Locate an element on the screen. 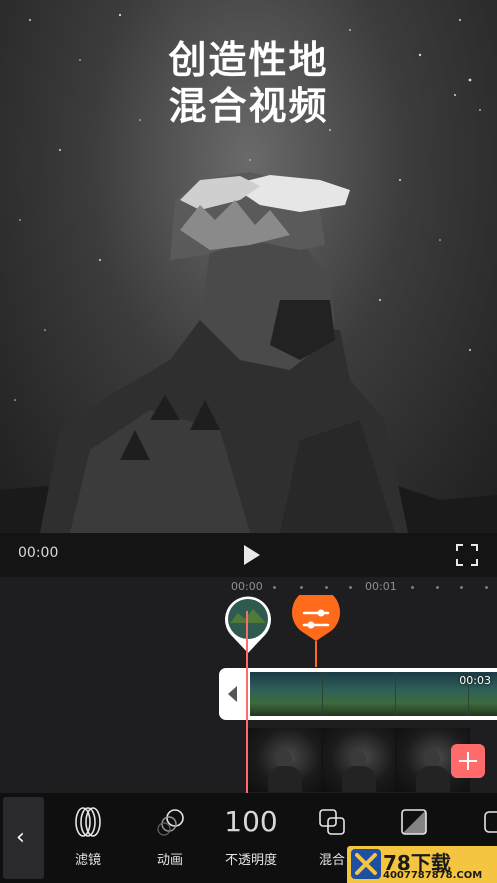 This screenshot has width=497, height=883. ruler-time-mid: 00:01 is located at coordinates (381, 586).